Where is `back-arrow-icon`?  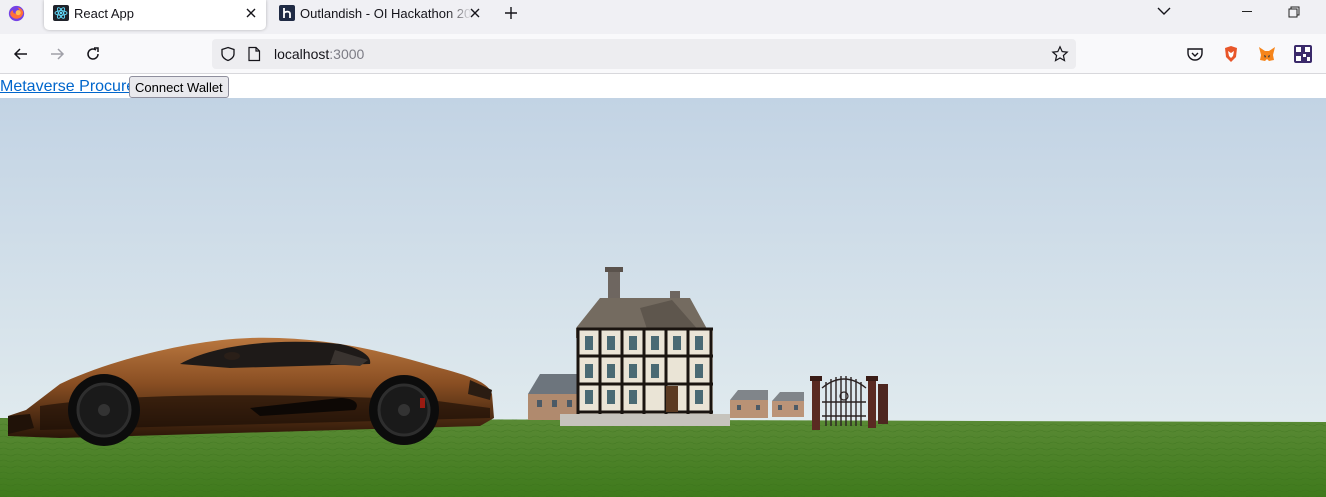 back-arrow-icon is located at coordinates (21, 54).